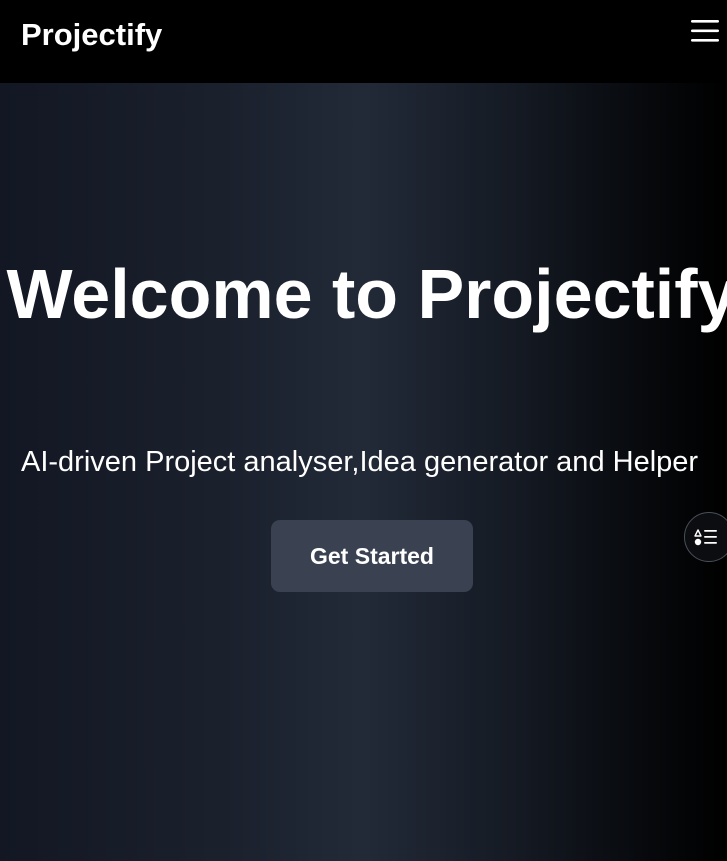  What do you see at coordinates (91, 35) in the screenshot?
I see `brand-logo-text: Projectify` at bounding box center [91, 35].